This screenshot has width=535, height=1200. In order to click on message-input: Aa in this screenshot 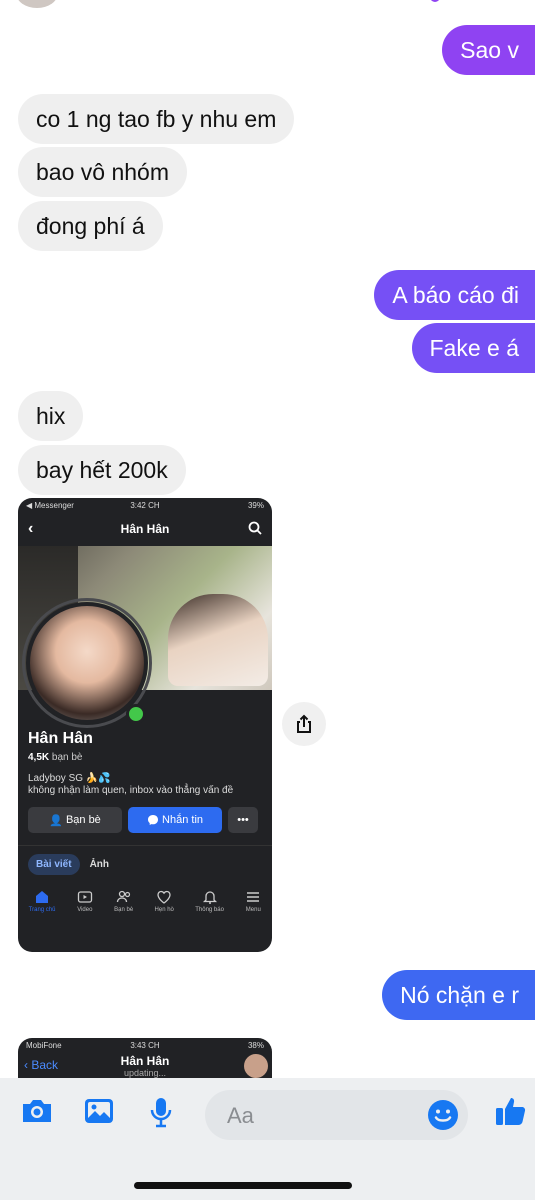, I will do `click(336, 1115)`.